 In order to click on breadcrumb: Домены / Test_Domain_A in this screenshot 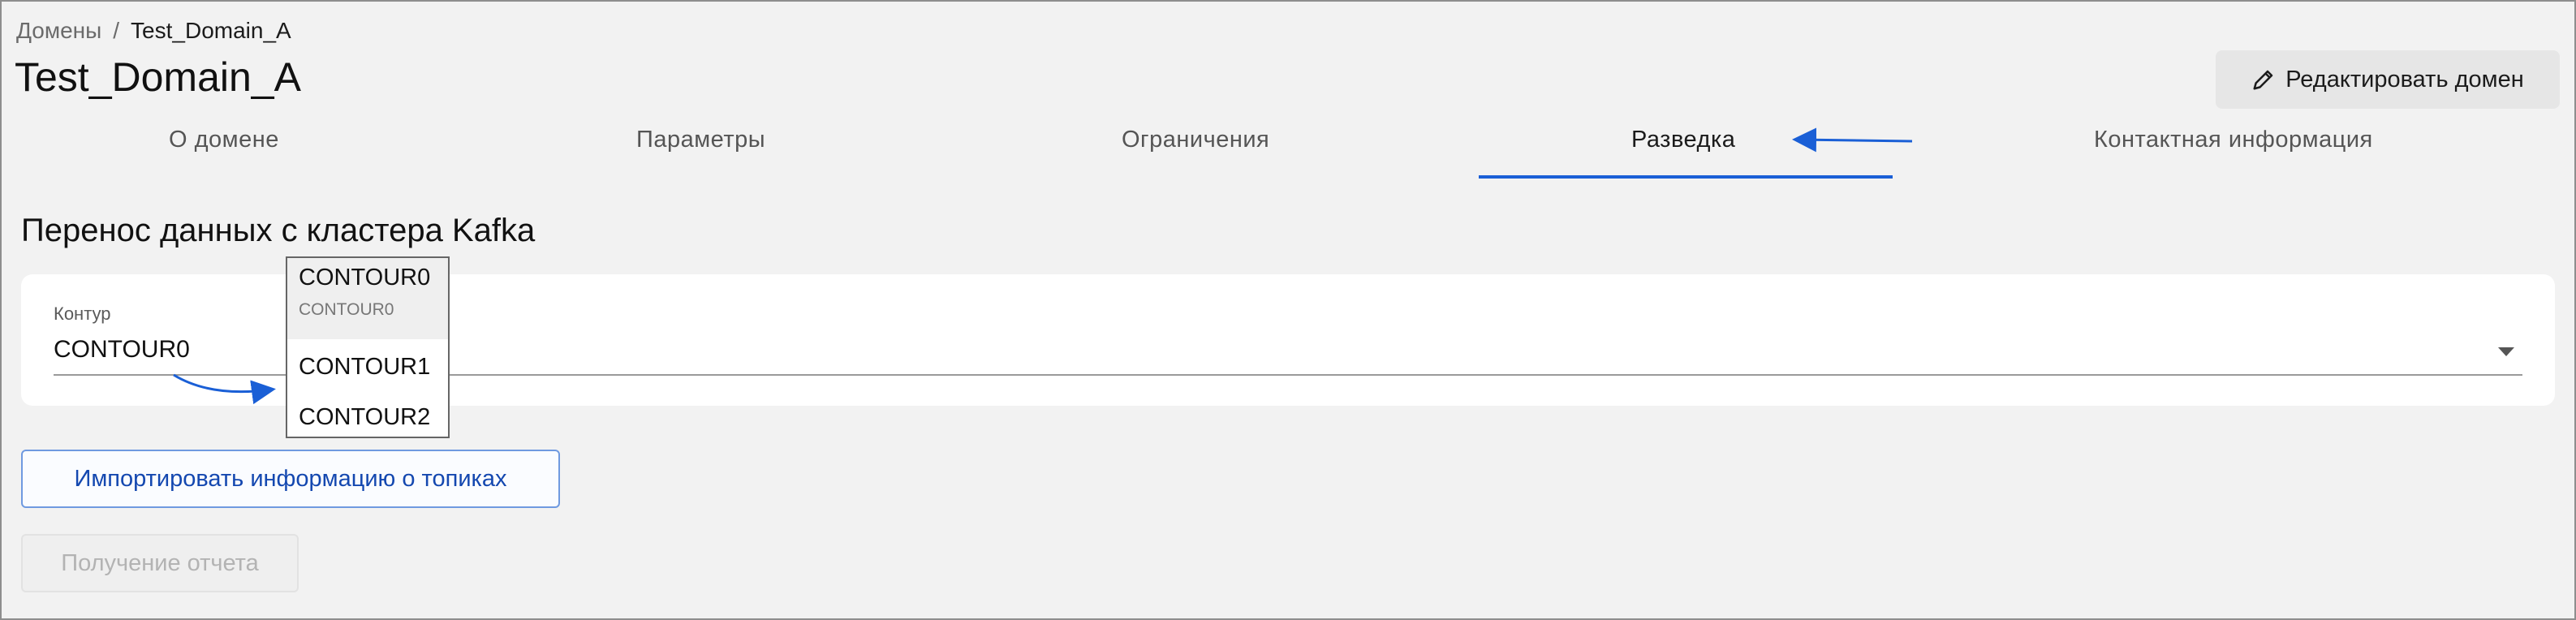, I will do `click(154, 31)`.